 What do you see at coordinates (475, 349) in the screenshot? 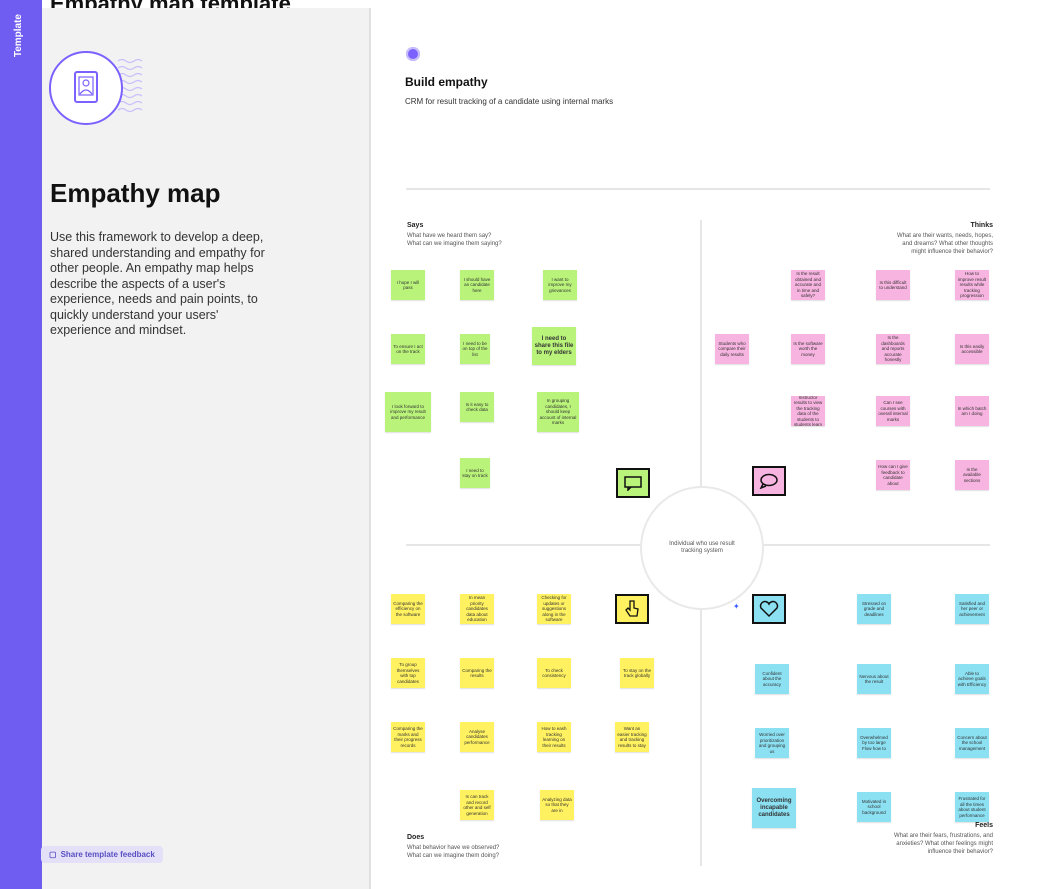
I see `sticky-note-green: I need to be on top of the list` at bounding box center [475, 349].